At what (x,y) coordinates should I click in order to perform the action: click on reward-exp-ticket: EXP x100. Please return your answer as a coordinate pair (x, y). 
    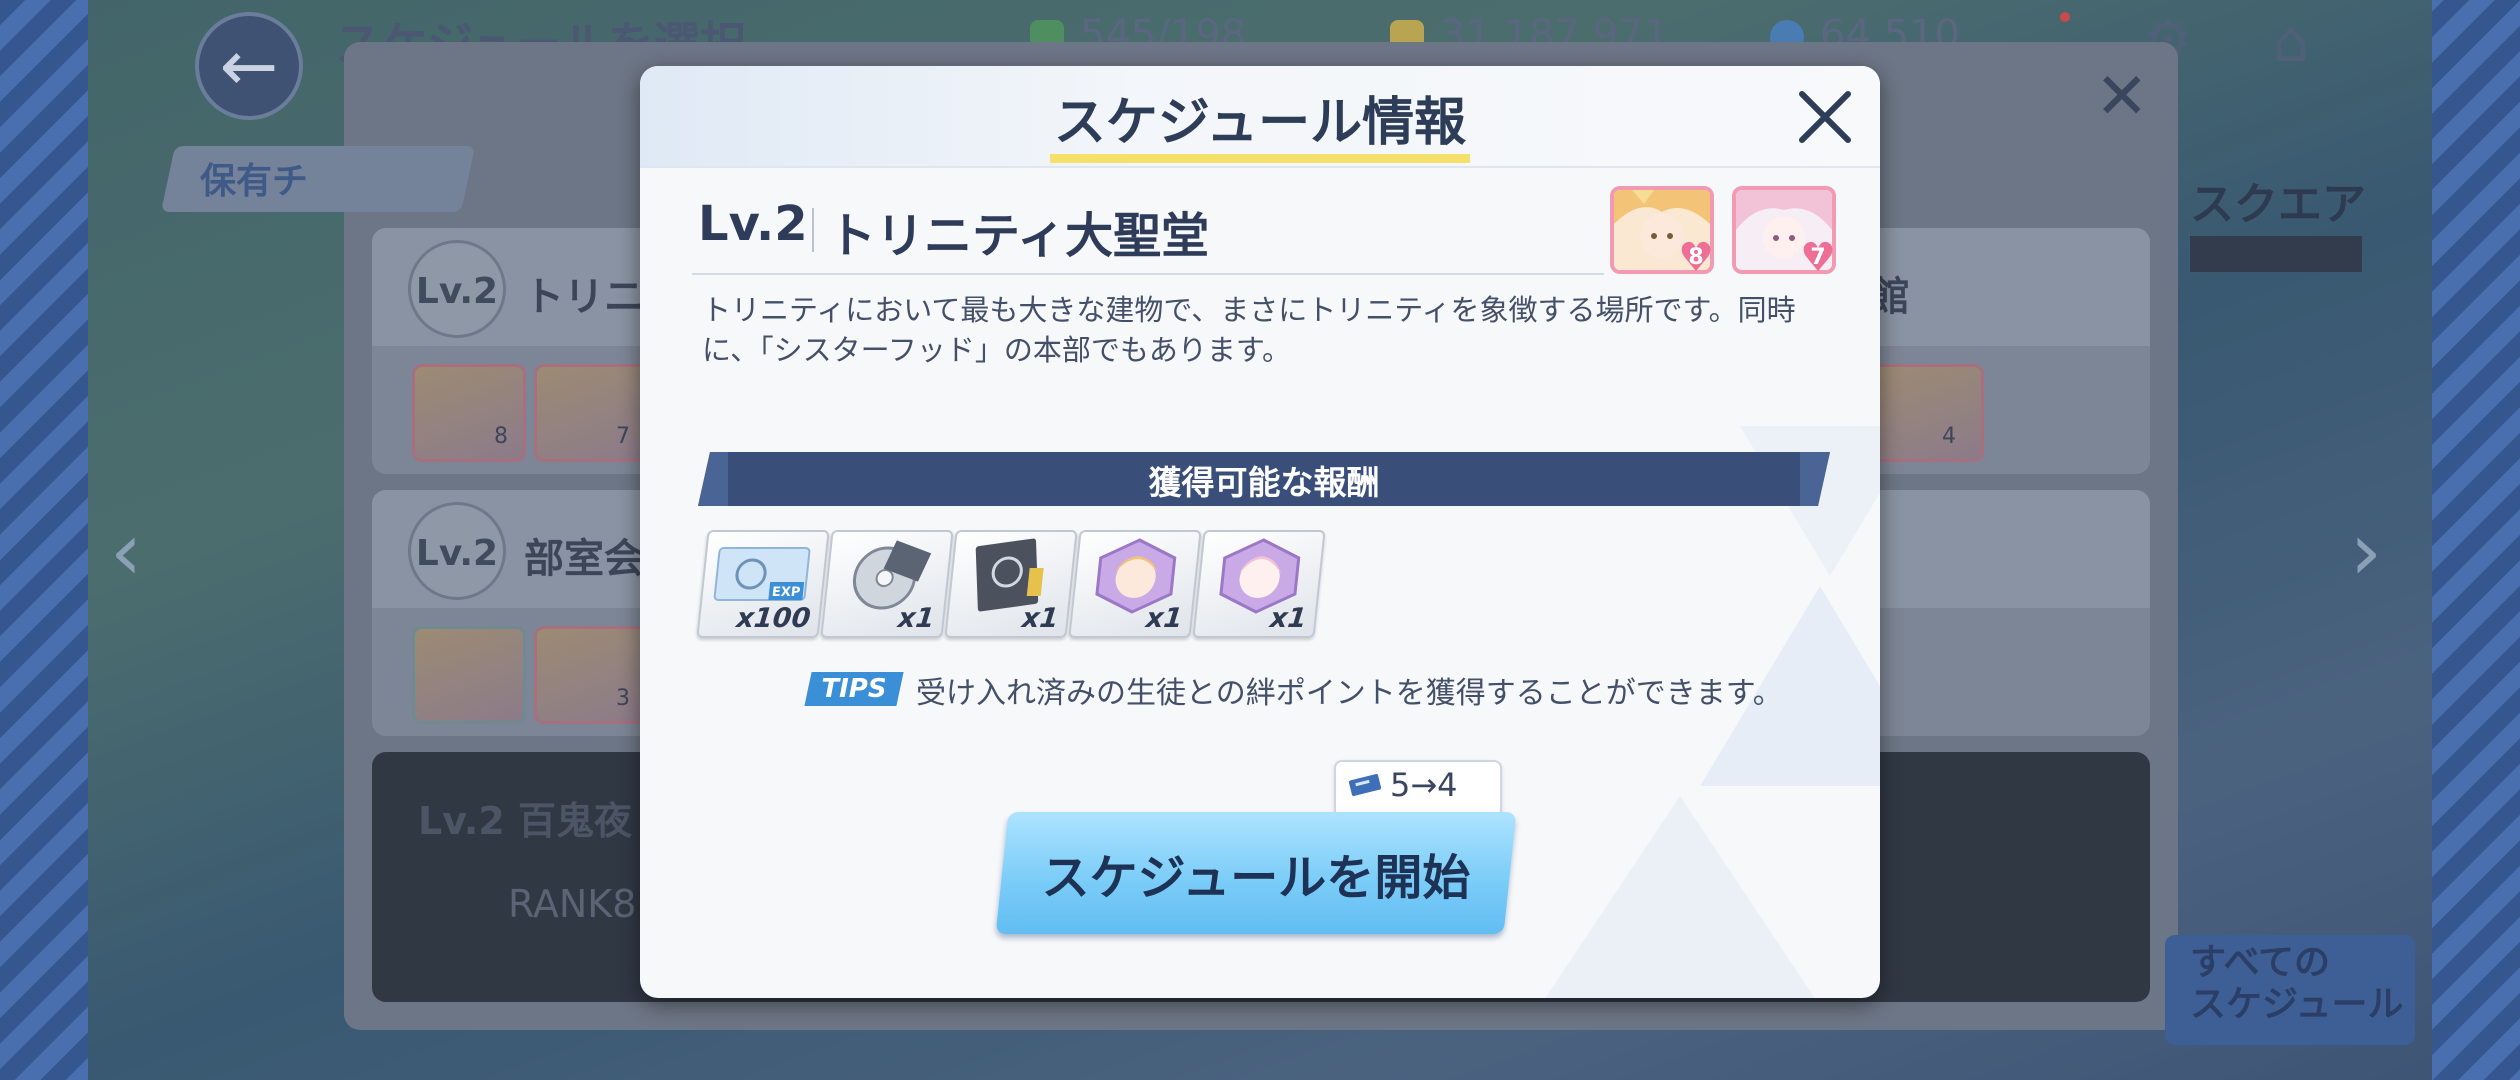
    Looking at the image, I should click on (763, 584).